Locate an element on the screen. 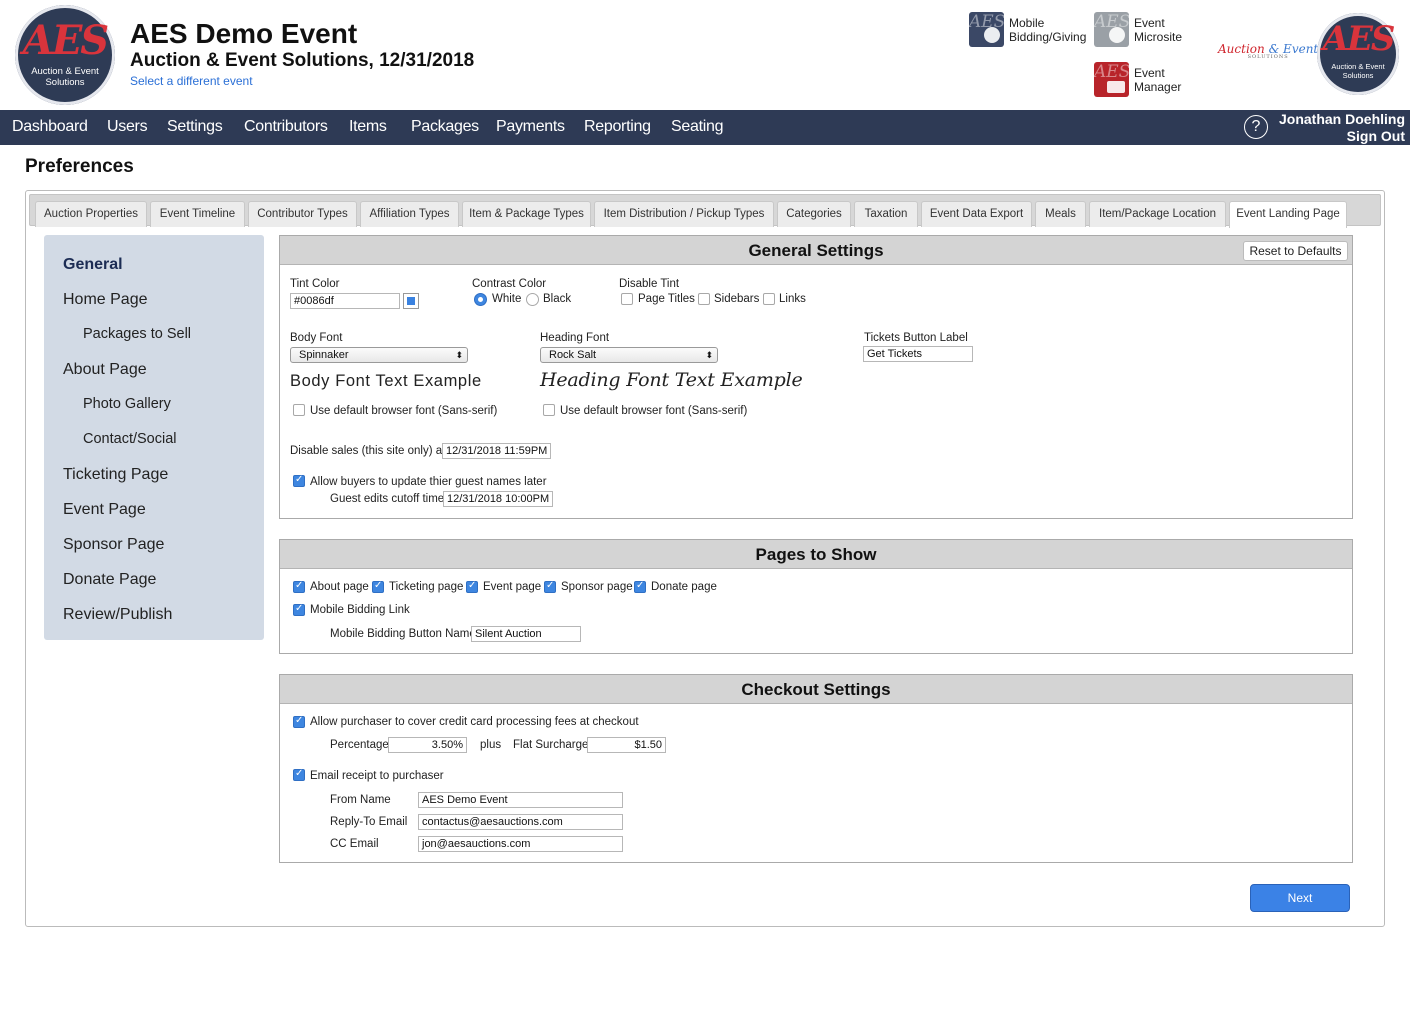 The width and height of the screenshot is (1410, 1018). reply-to-label: Reply-To Email is located at coordinates (369, 822).